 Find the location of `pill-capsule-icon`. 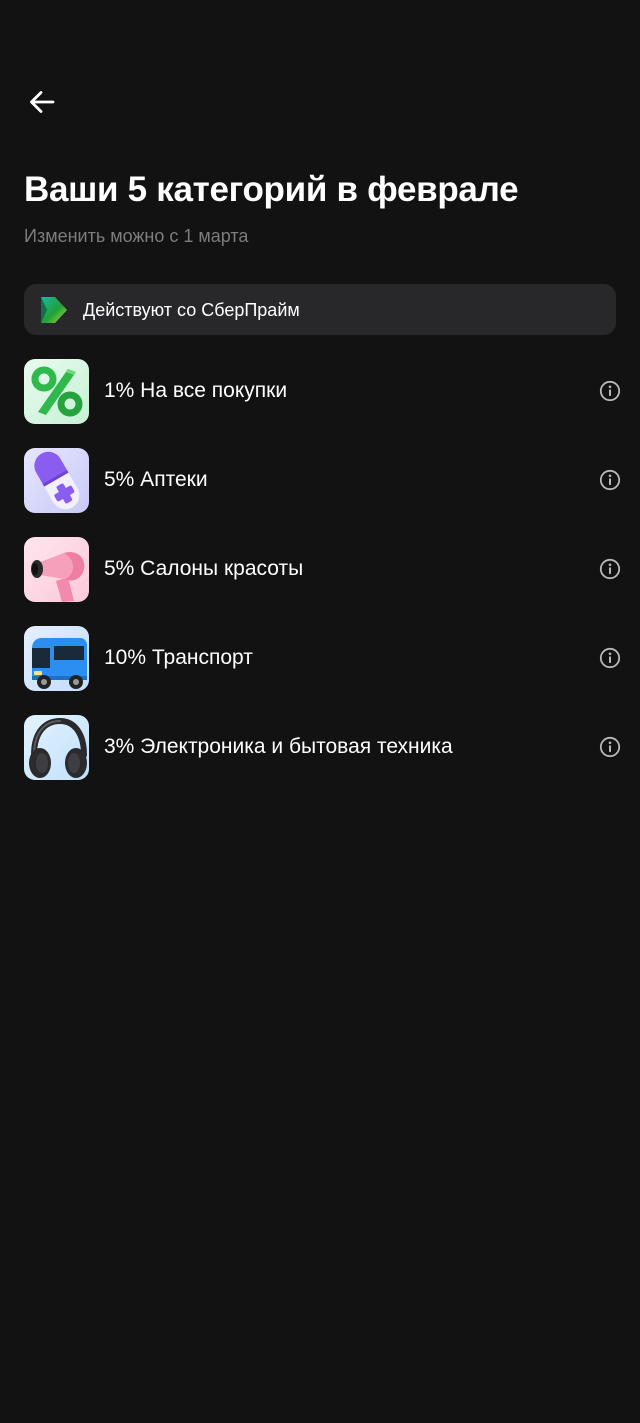

pill-capsule-icon is located at coordinates (56, 480).